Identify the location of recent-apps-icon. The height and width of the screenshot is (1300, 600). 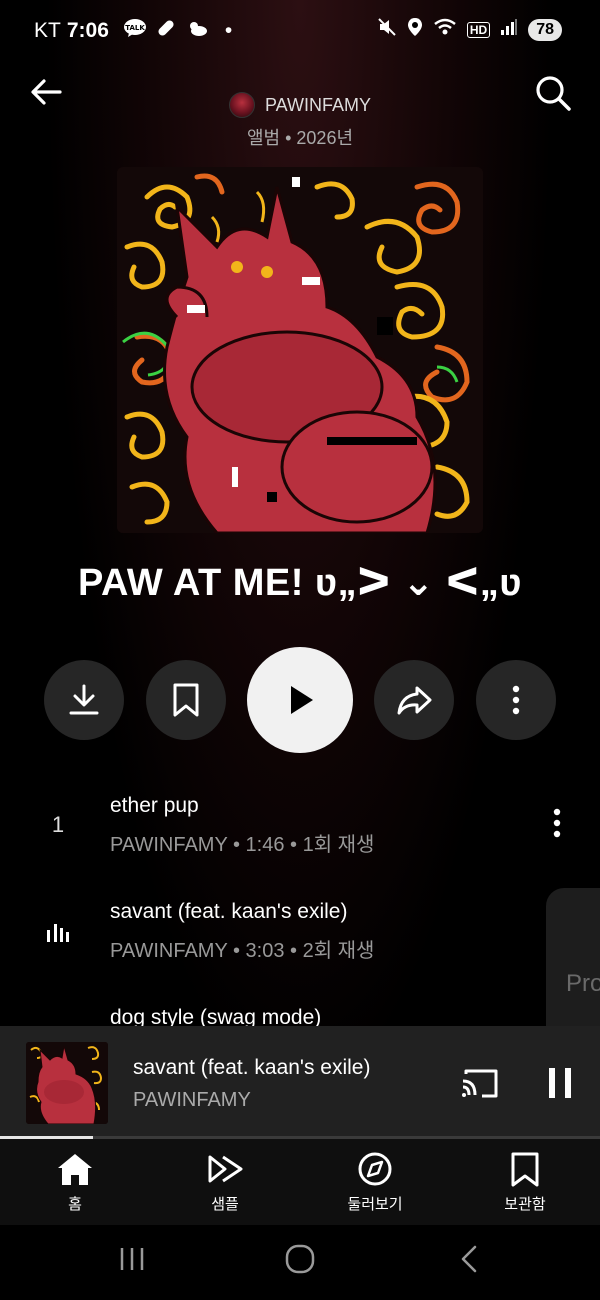
(132, 1259).